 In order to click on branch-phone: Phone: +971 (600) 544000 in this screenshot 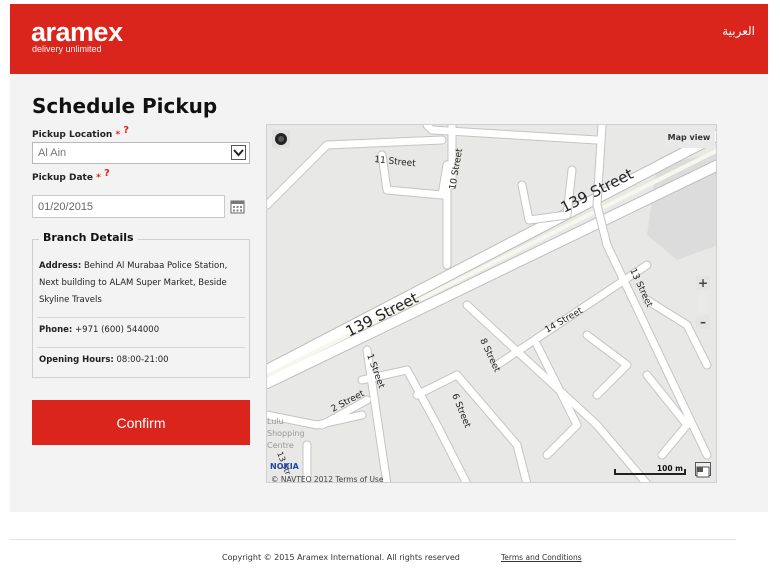, I will do `click(141, 330)`.